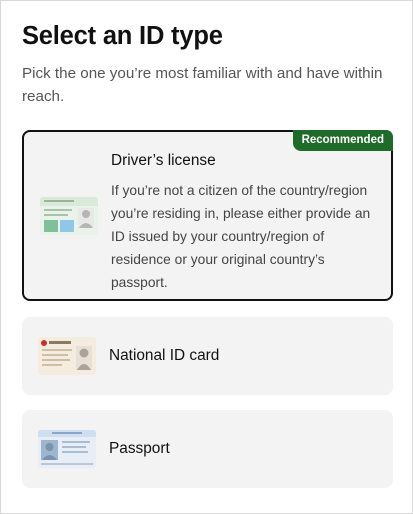 The height and width of the screenshot is (514, 413). I want to click on recommended-badge: Recommended, so click(342, 140).